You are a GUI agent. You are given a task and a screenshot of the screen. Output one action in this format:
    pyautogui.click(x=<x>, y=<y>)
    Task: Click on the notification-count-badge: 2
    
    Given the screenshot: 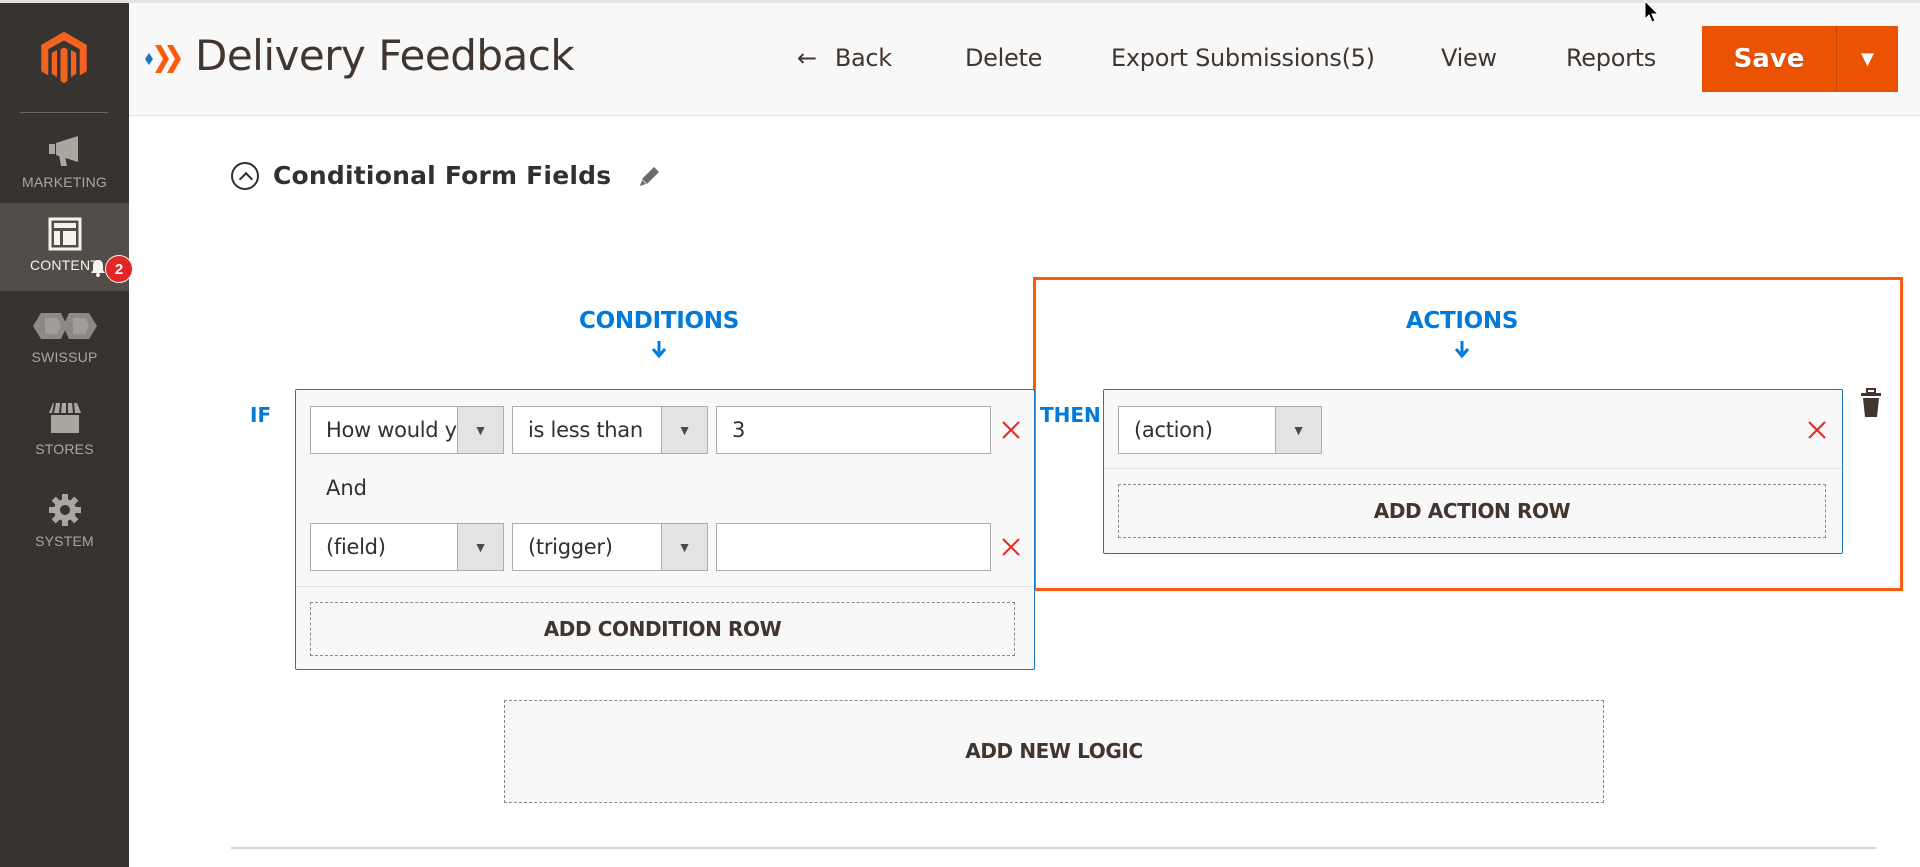 What is the action you would take?
    pyautogui.click(x=119, y=269)
    